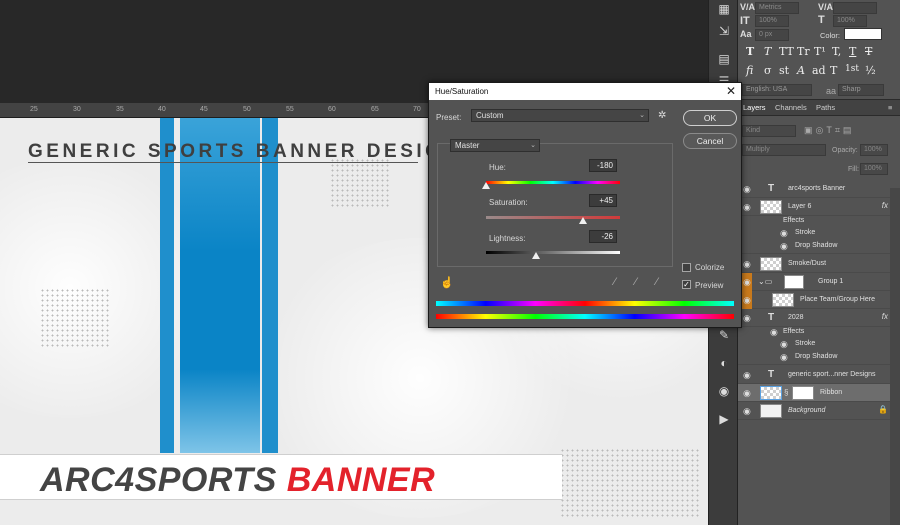 This screenshot has height=525, width=900. I want to click on saturation-input: +45, so click(603, 200).